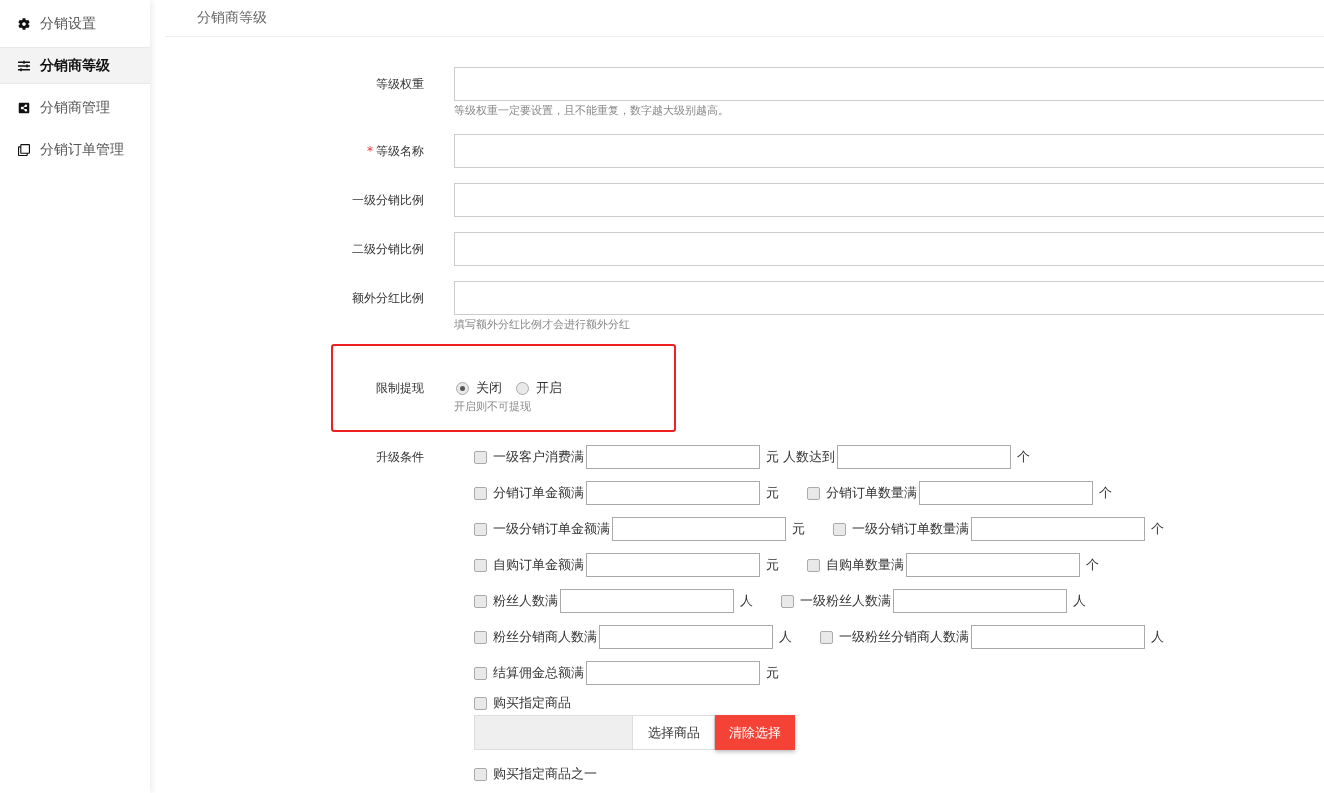 The image size is (1324, 793). I want to click on condition-label: 人数达到, so click(809, 457).